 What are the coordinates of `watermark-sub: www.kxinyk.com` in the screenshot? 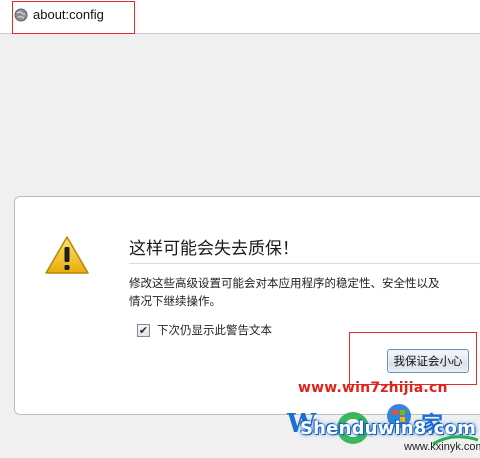 It's located at (442, 447).